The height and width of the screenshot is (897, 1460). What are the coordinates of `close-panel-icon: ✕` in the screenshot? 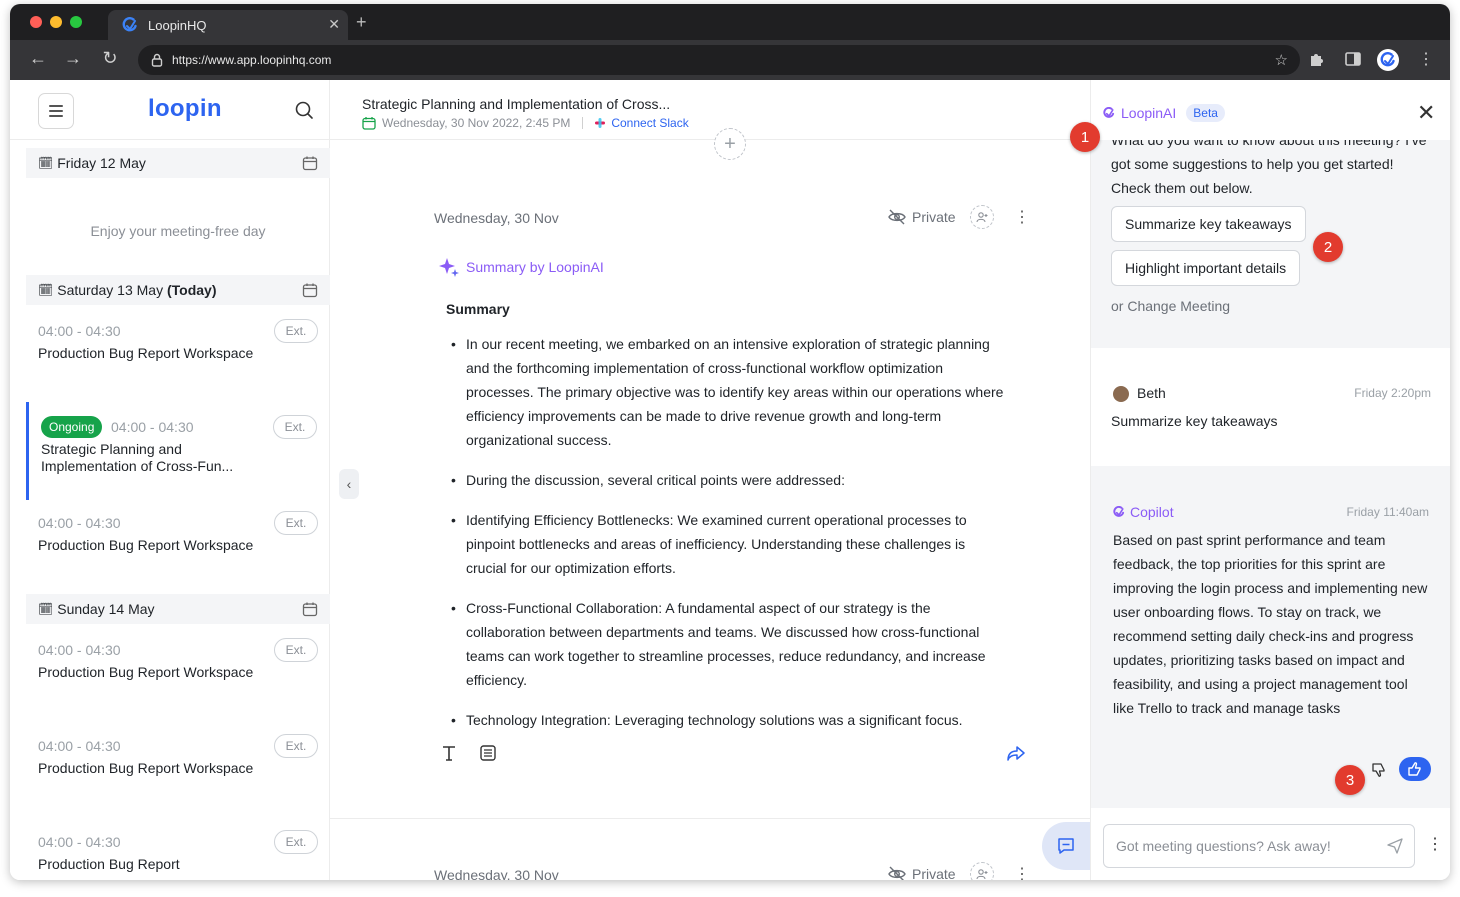 It's located at (1426, 113).